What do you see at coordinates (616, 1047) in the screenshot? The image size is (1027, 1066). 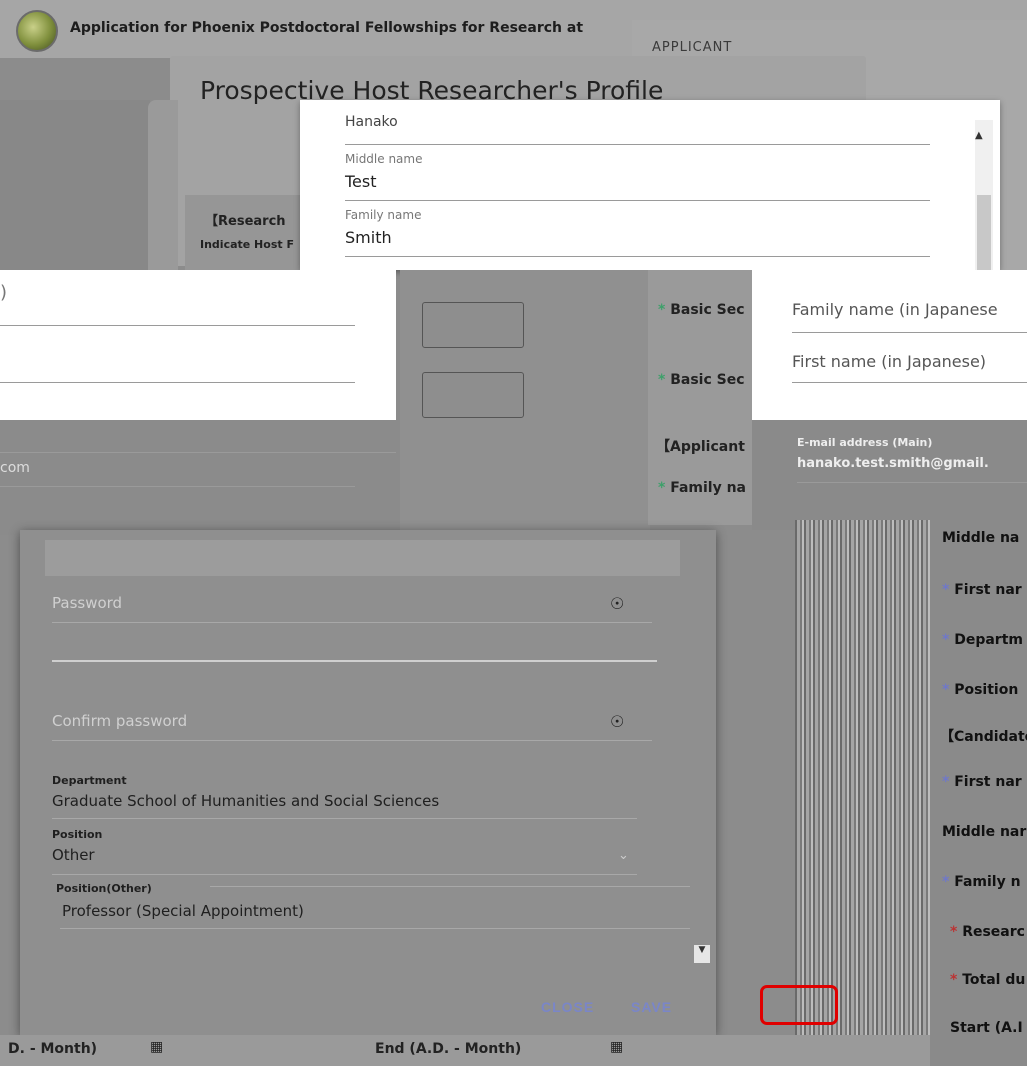 I see `calendar-icon-end: ▦` at bounding box center [616, 1047].